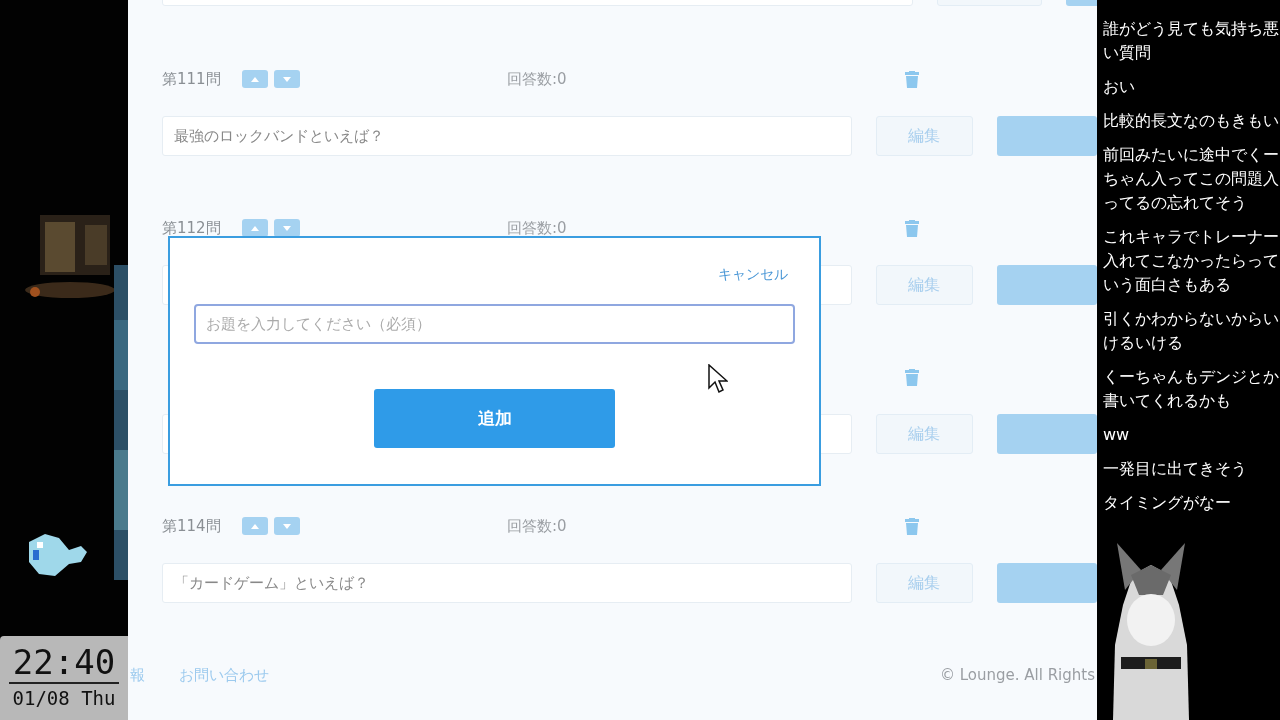  Describe the element at coordinates (192, 526) in the screenshot. I see `question-number: 第114問` at that location.